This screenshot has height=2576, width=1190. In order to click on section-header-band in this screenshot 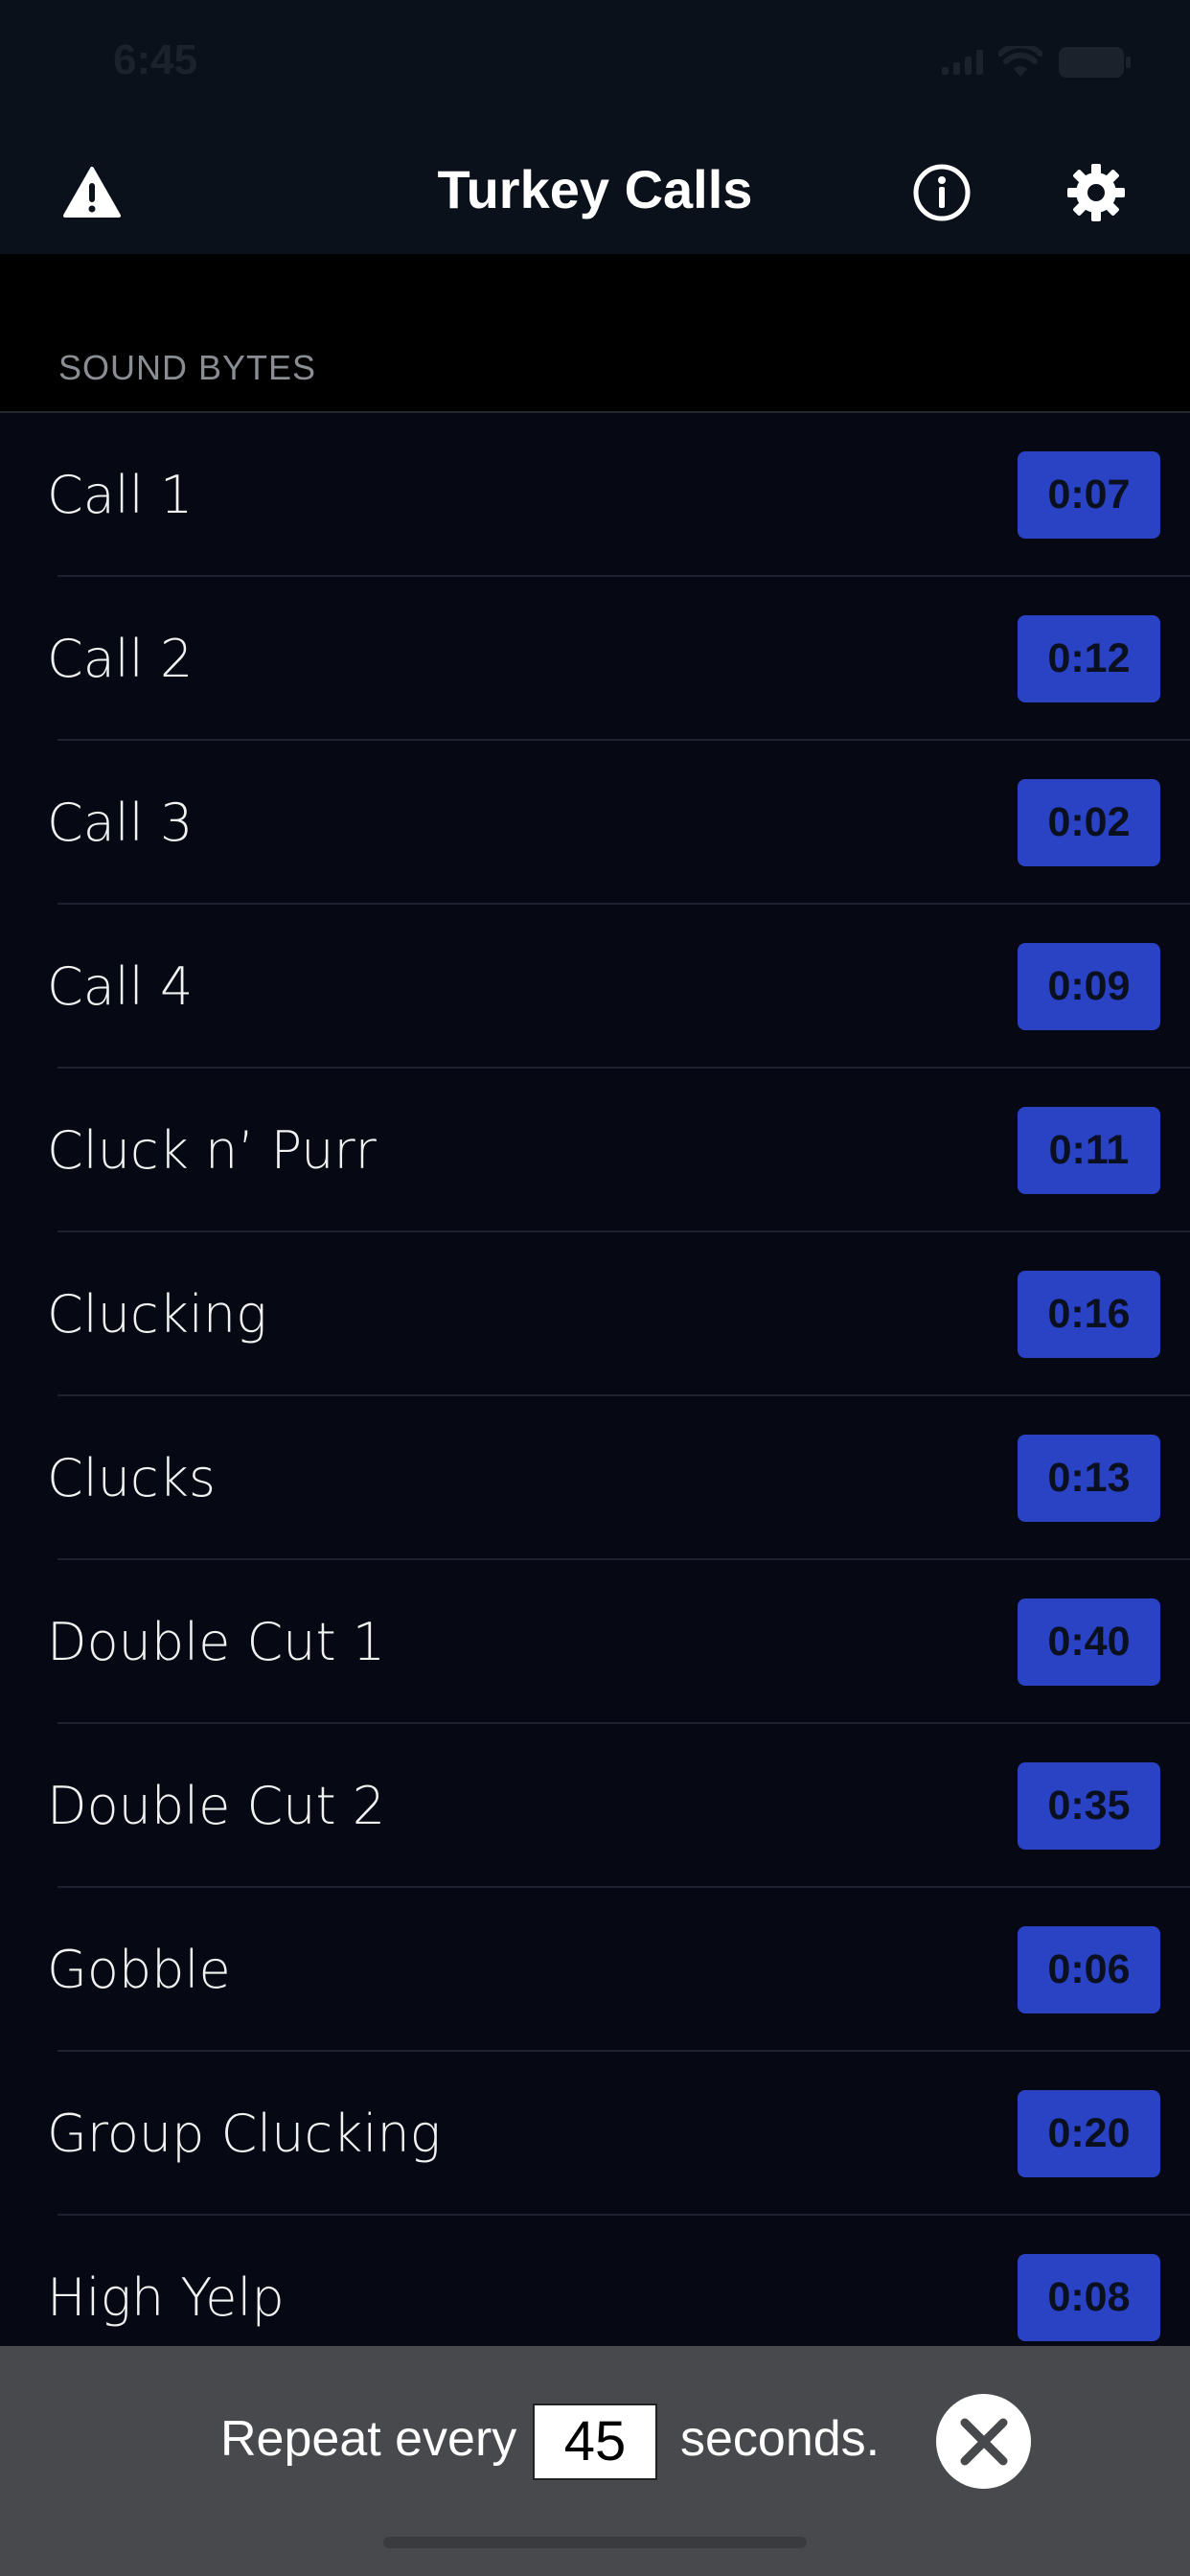, I will do `click(595, 333)`.